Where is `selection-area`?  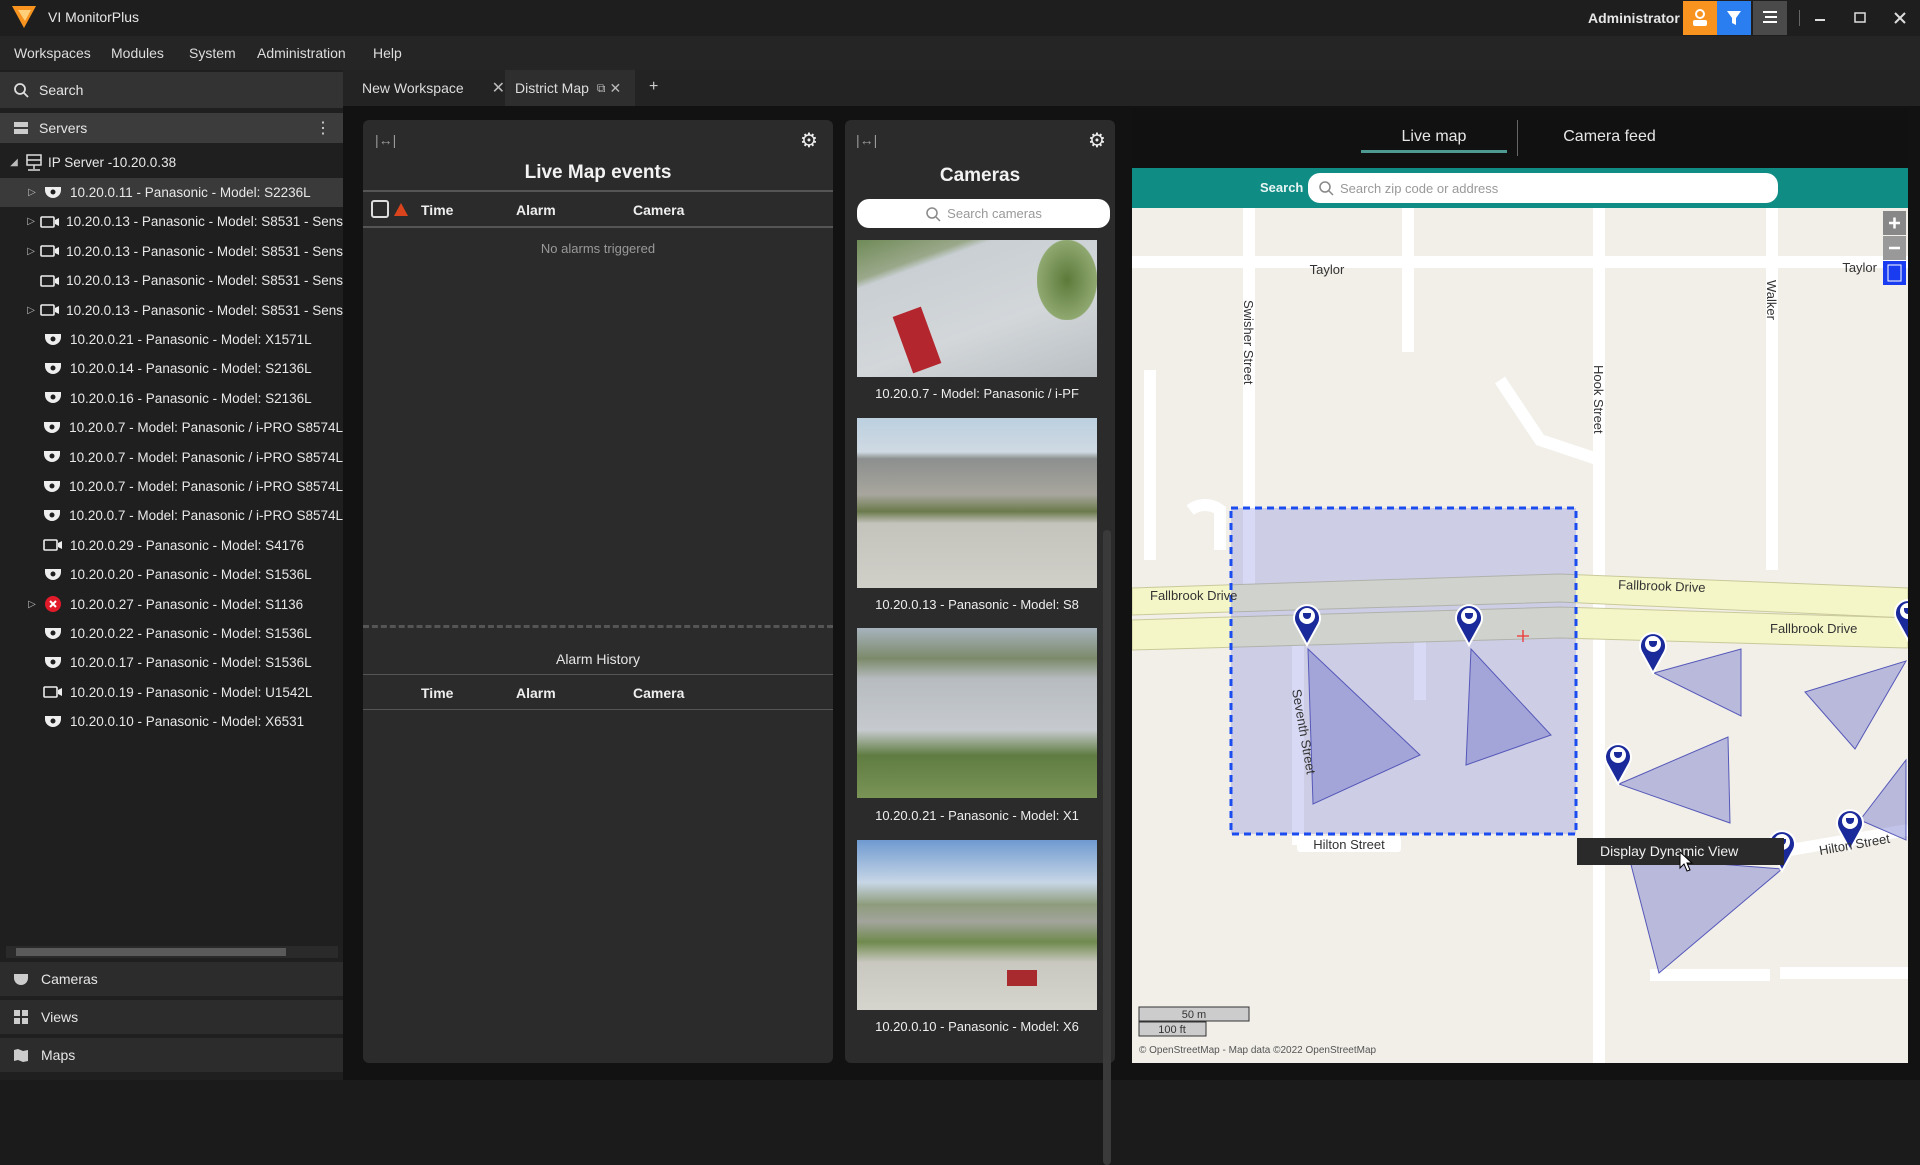
selection-area is located at coordinates (1403, 671).